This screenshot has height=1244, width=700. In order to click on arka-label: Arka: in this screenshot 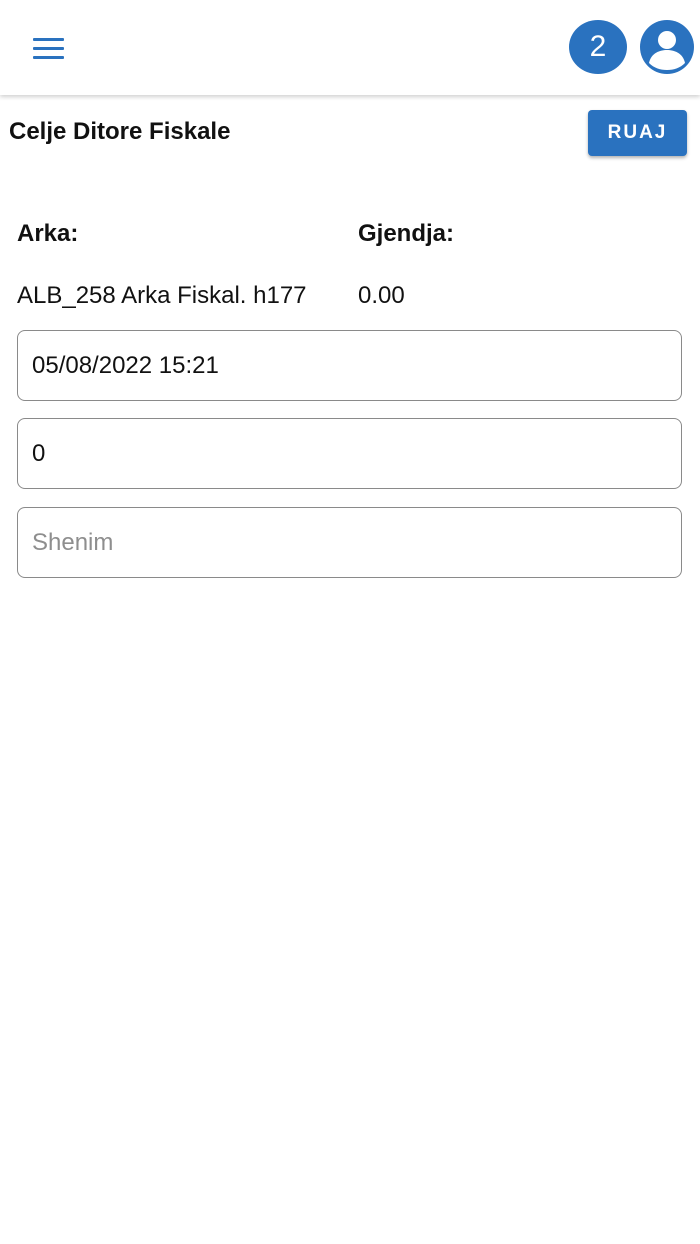, I will do `click(48, 233)`.